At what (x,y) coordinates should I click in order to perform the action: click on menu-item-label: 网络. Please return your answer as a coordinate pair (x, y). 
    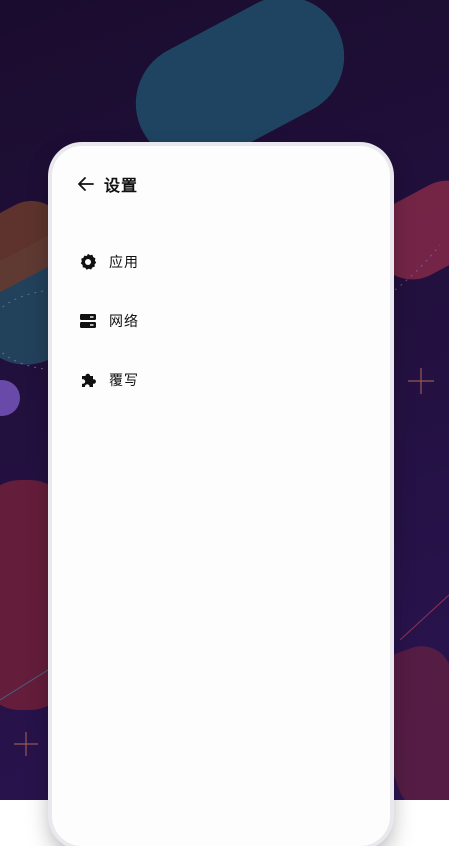
    Looking at the image, I should click on (124, 321).